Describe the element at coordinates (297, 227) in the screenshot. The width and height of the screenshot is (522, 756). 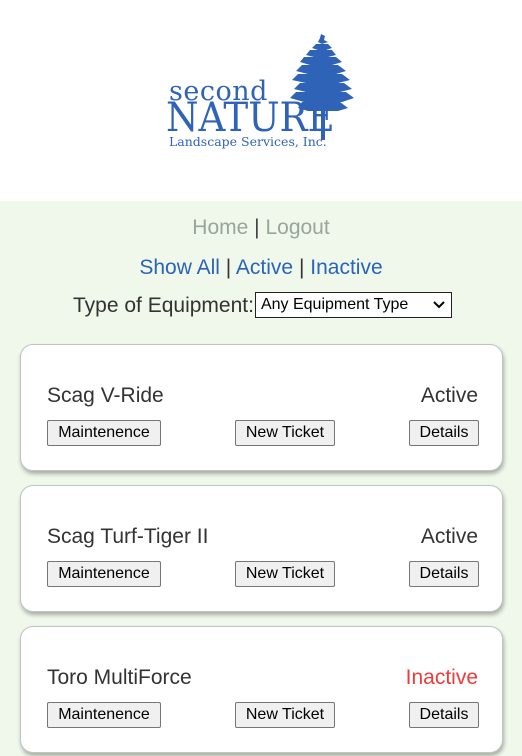
I see `logout-link: Logout` at that location.